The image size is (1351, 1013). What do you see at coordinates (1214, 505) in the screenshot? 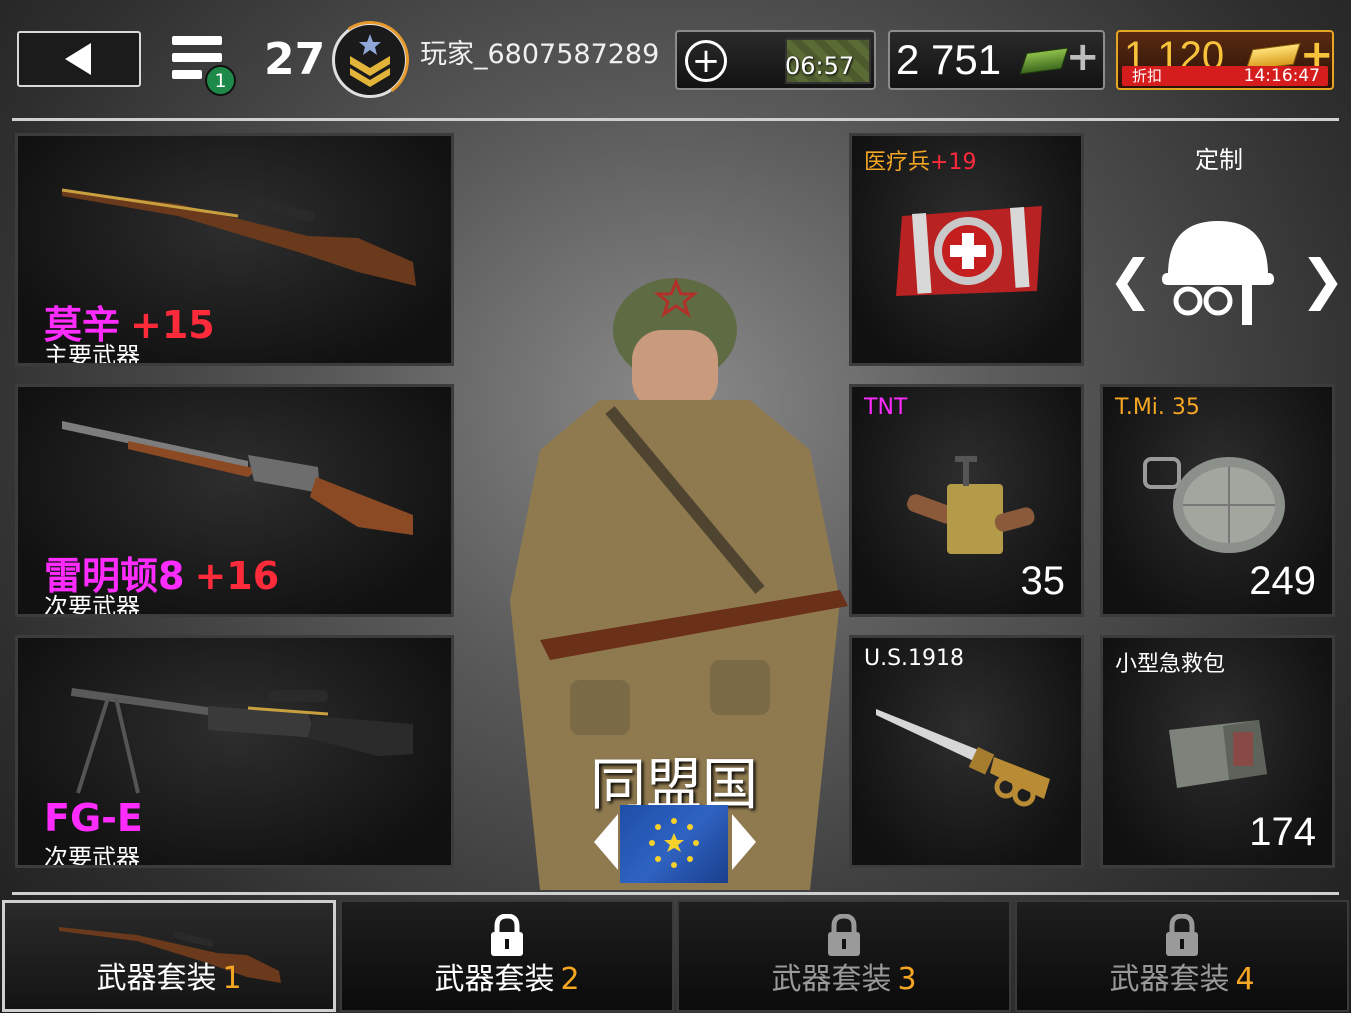
I see `landmine-icon` at bounding box center [1214, 505].